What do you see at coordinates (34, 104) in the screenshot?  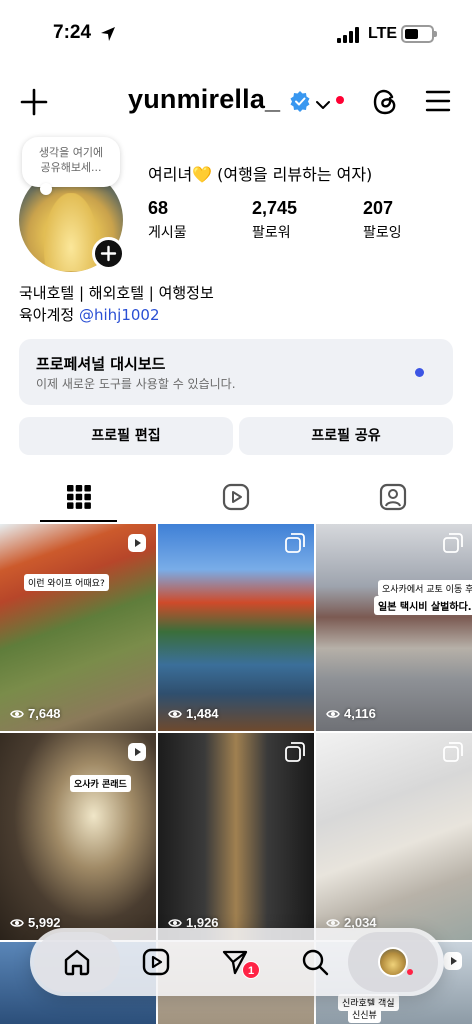 I see `create-plus-icon` at bounding box center [34, 104].